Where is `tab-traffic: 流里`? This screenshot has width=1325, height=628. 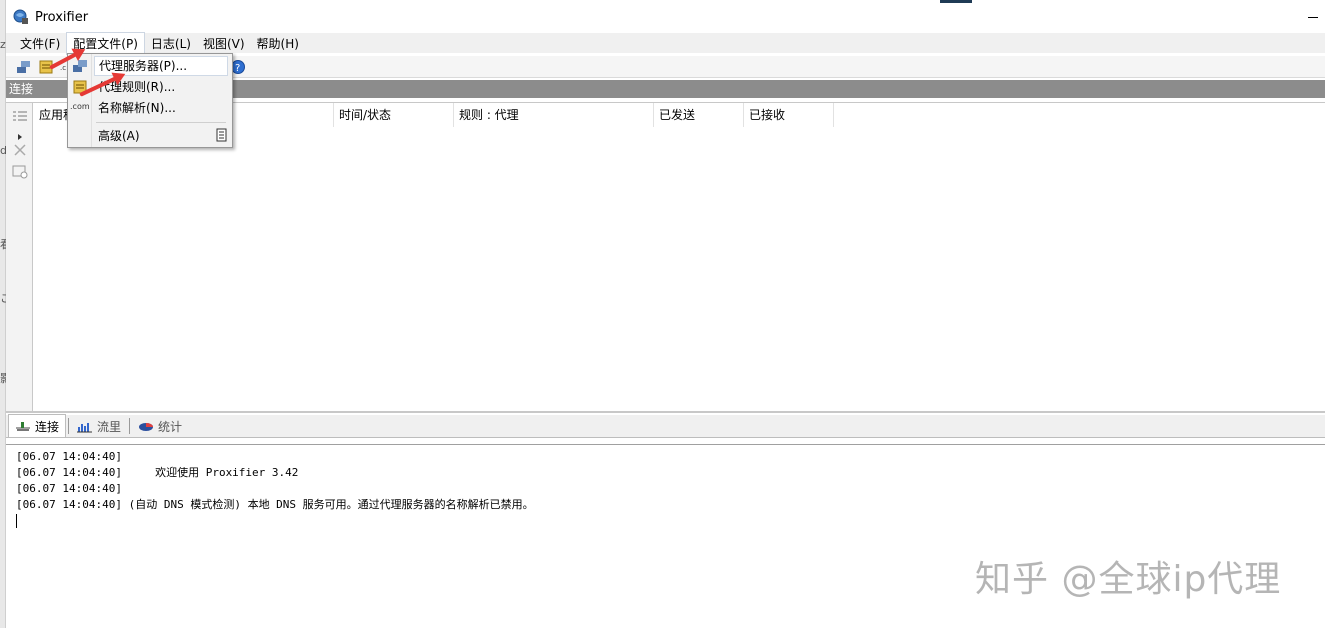
tab-traffic: 流里 is located at coordinates (99, 426).